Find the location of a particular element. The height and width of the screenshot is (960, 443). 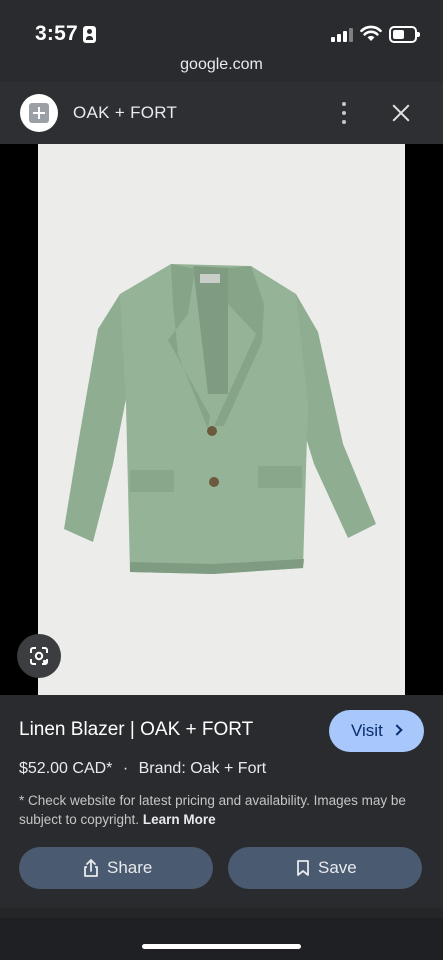

url-bar: google.com is located at coordinates (221, 69).